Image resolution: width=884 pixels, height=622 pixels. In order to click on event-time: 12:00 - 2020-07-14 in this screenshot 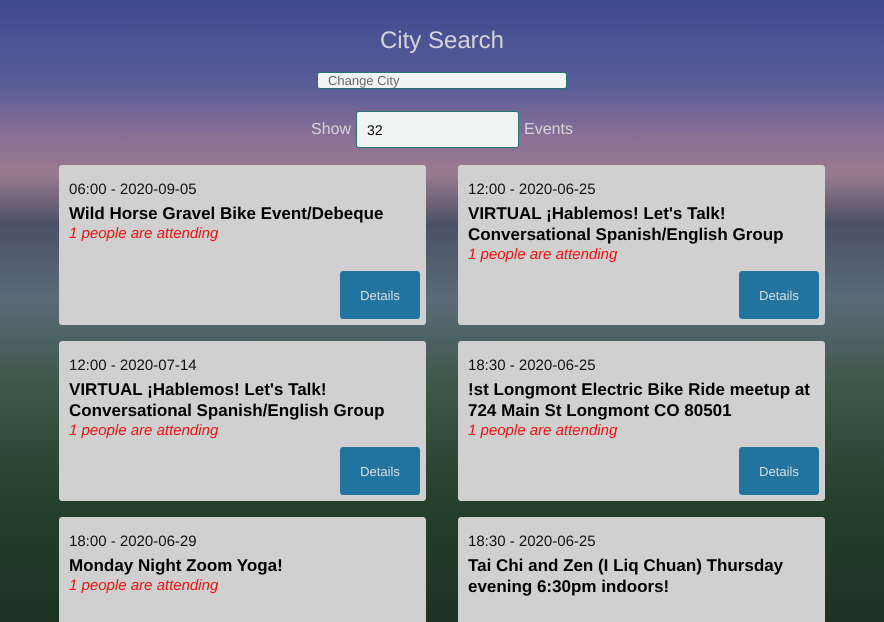, I will do `click(133, 366)`.